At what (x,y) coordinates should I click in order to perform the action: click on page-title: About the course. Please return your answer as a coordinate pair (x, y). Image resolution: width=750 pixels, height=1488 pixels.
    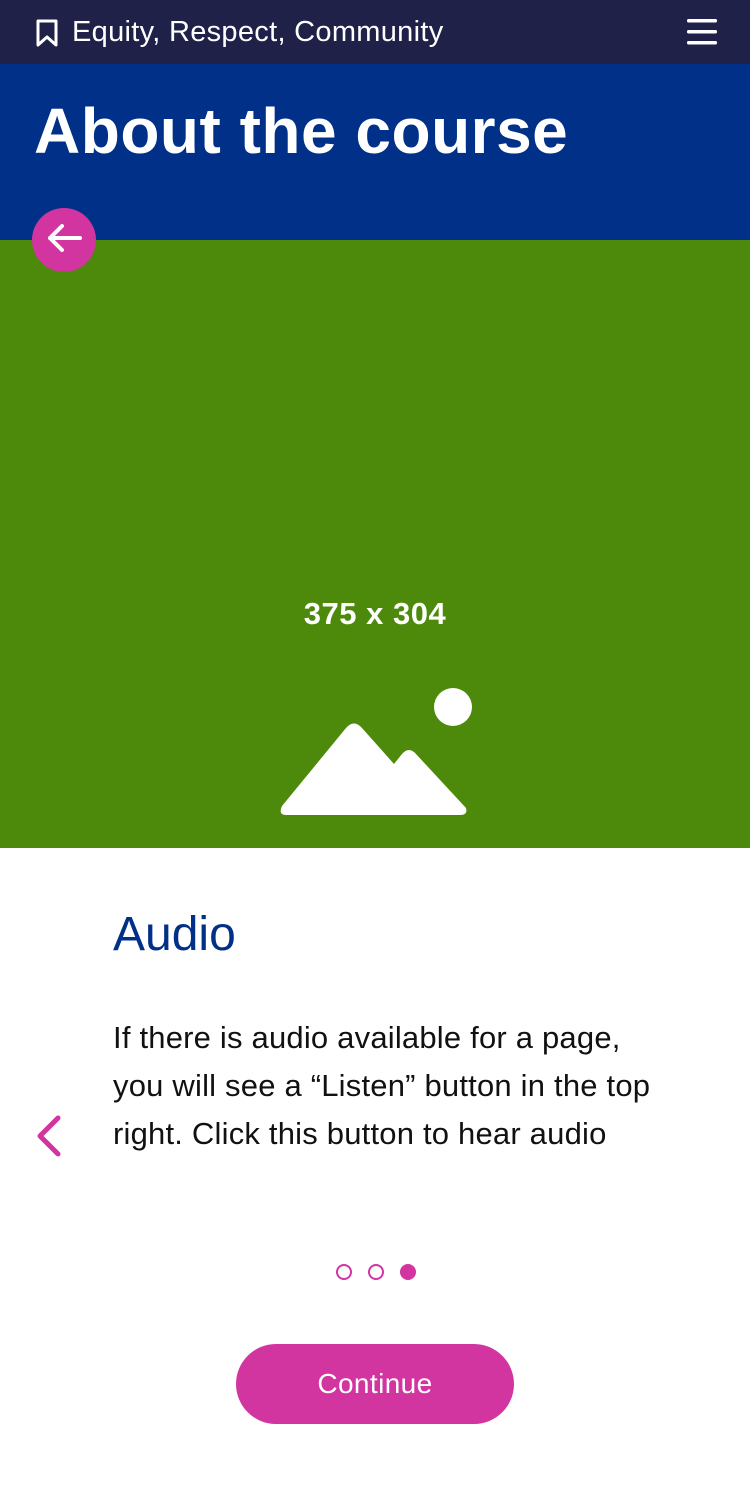
    Looking at the image, I should click on (301, 131).